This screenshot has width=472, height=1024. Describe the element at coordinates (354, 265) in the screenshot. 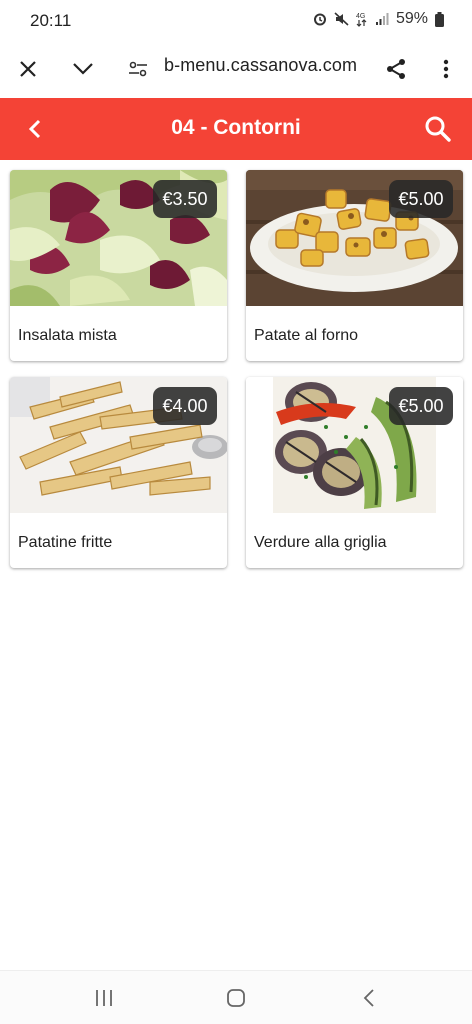

I see `menu-item-card: €5.00 Patate al forno` at that location.